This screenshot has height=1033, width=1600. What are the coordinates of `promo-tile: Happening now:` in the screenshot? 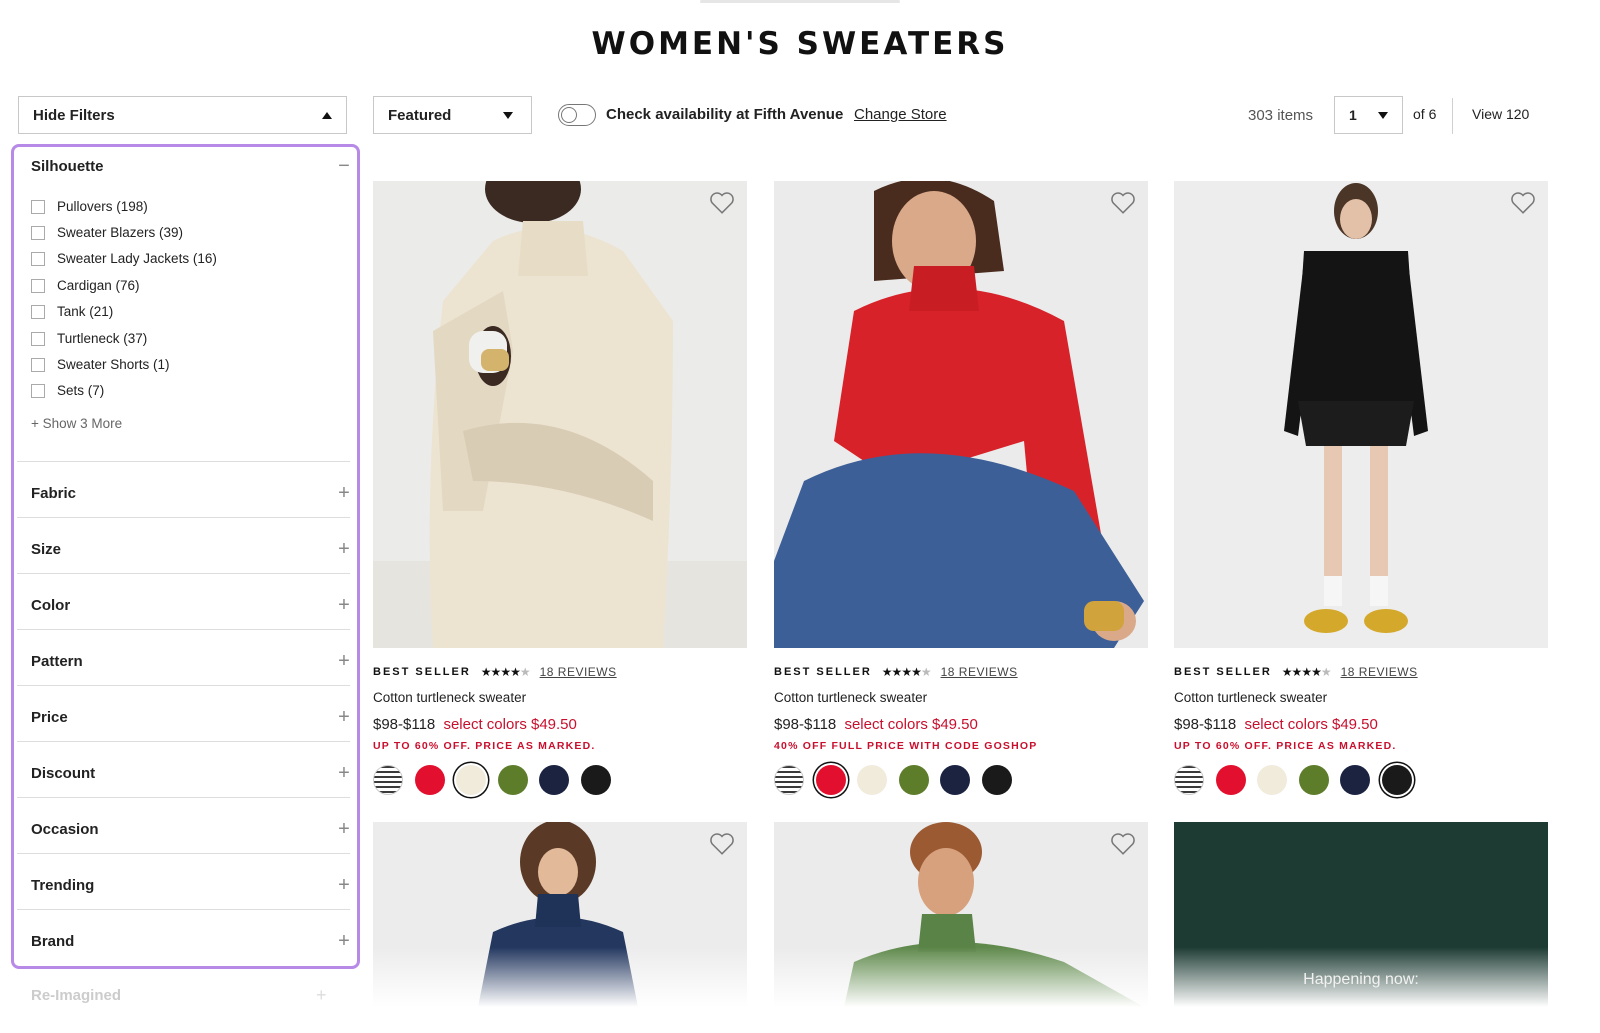 It's located at (1361, 914).